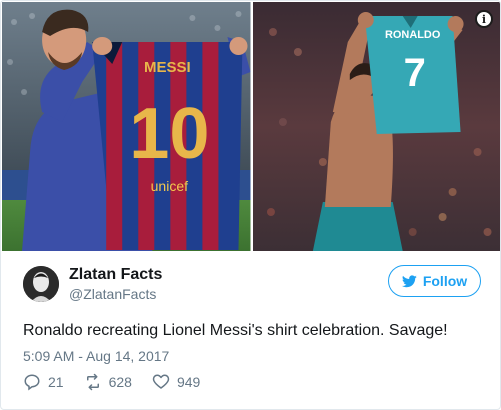 The height and width of the screenshot is (410, 501). Describe the element at coordinates (43, 382) in the screenshot. I see `reply-action: 21` at that location.